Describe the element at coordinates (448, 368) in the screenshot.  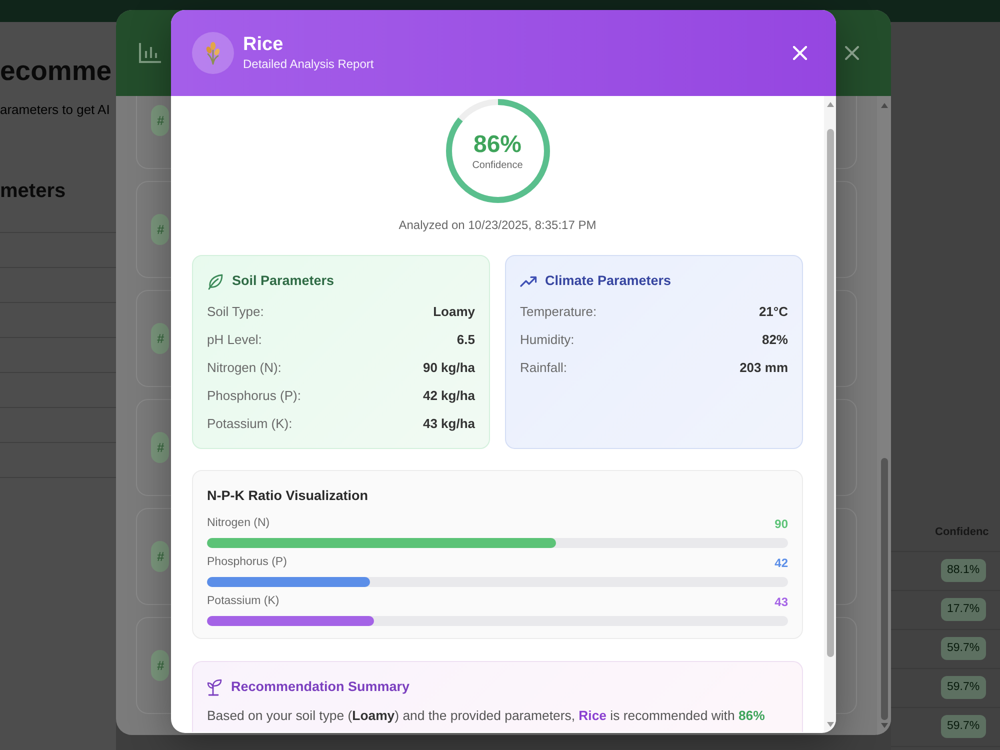
I see `parameter-value: 90 kg/ha` at that location.